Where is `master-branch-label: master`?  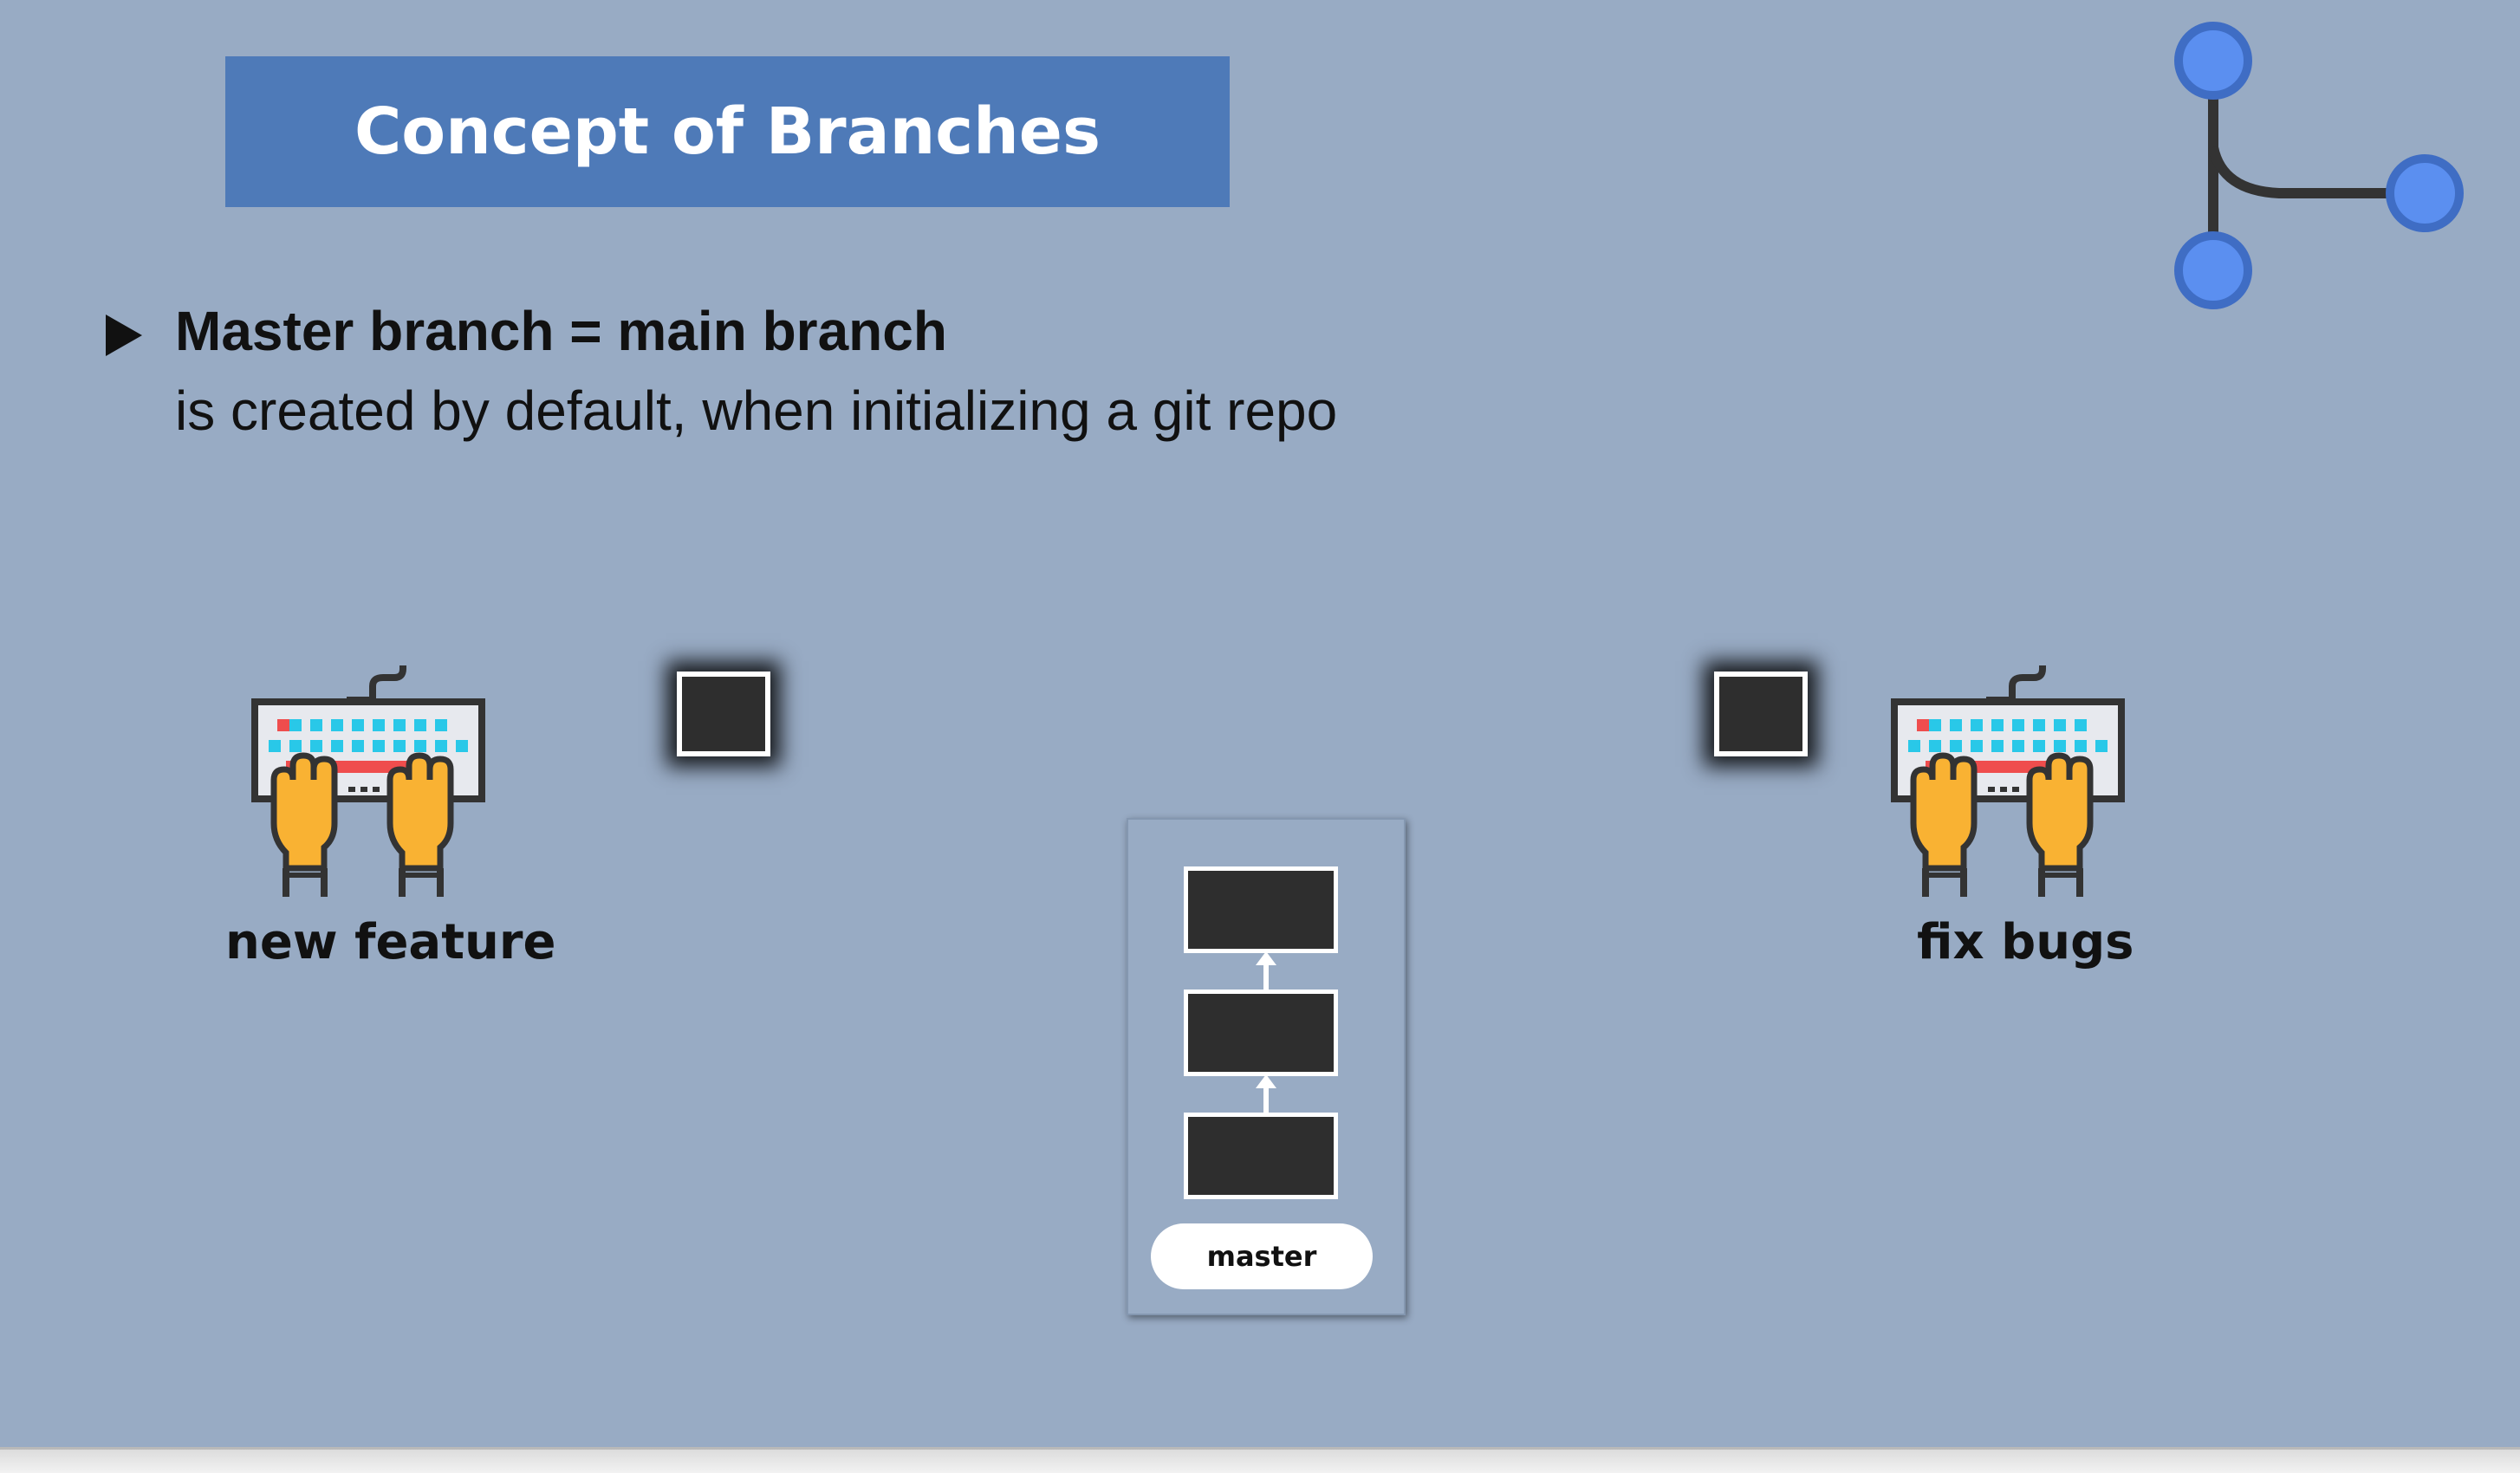
master-branch-label: master is located at coordinates (1262, 1256).